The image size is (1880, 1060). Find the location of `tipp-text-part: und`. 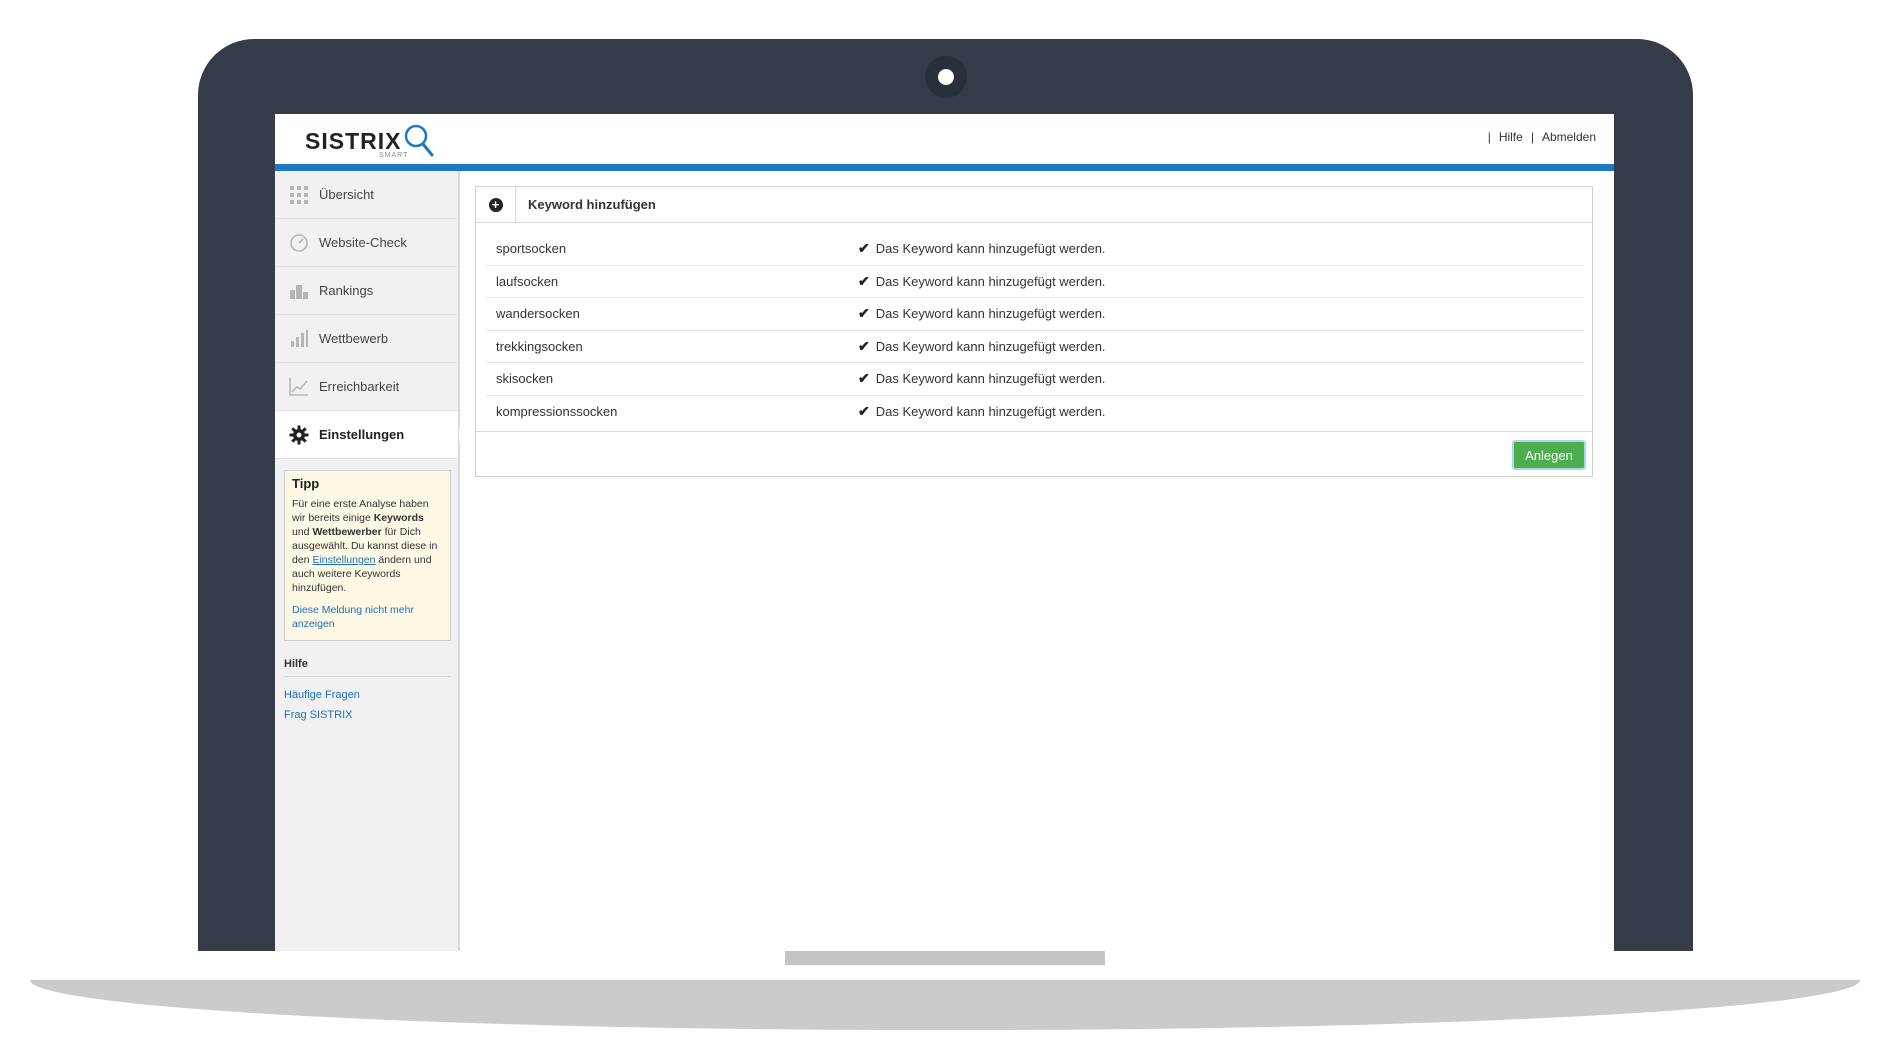

tipp-text-part: und is located at coordinates (302, 532).